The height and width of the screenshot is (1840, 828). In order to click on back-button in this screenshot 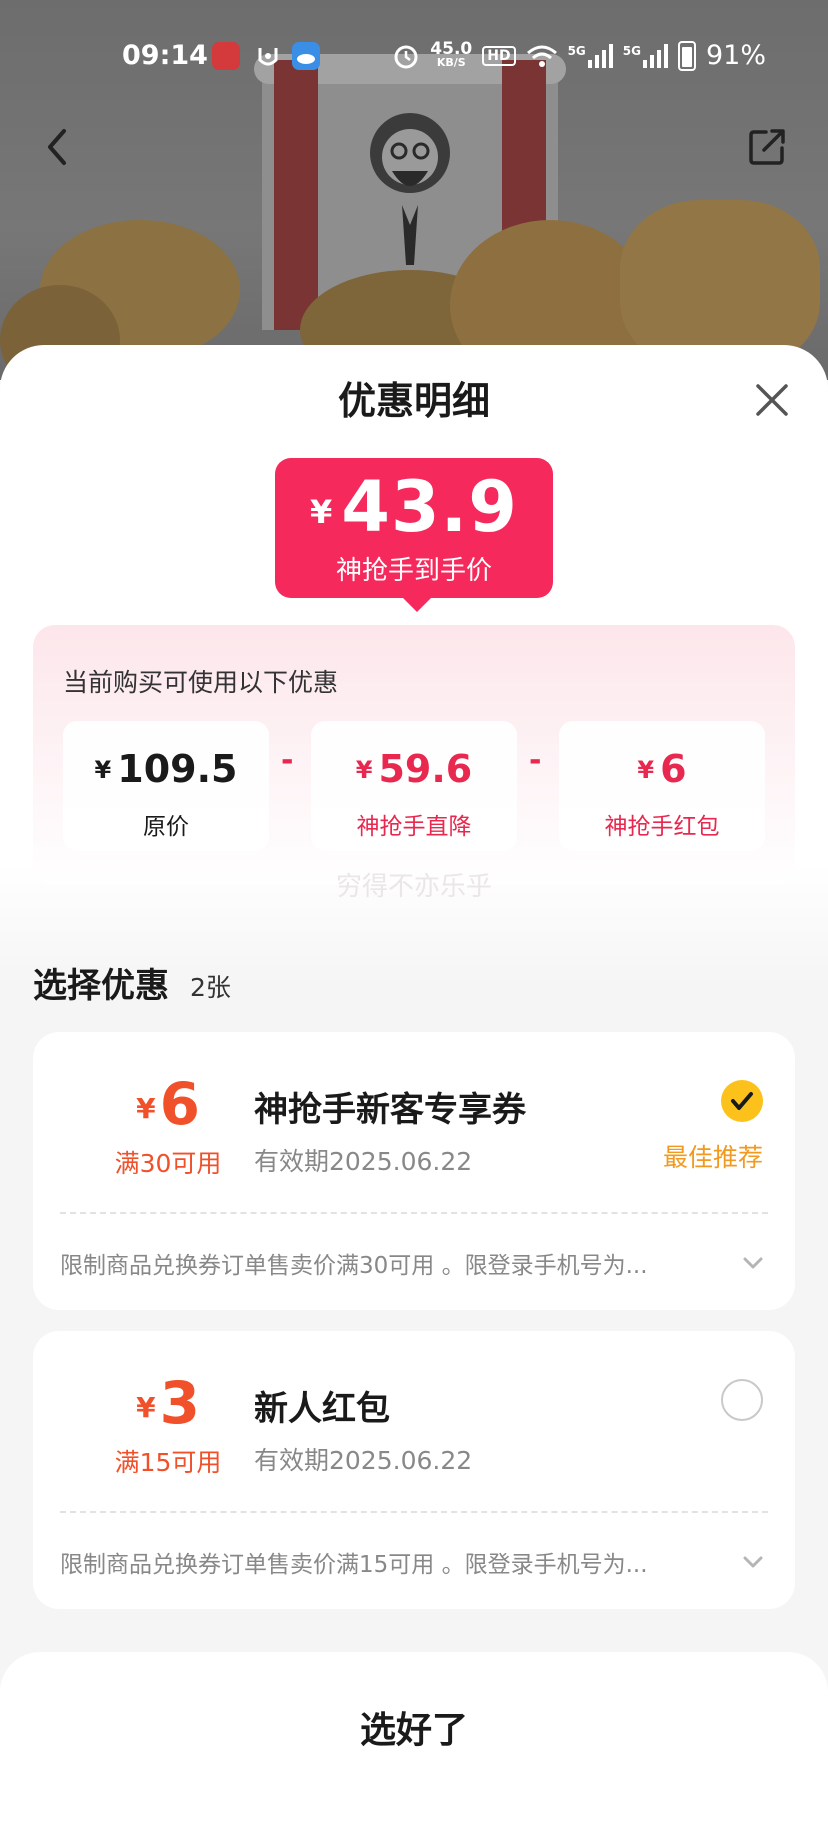, I will do `click(58, 147)`.